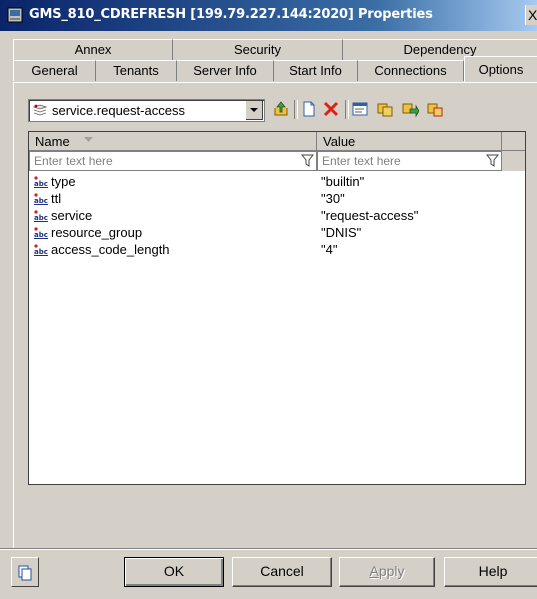  I want to click on column-header-value: Value, so click(409, 141).